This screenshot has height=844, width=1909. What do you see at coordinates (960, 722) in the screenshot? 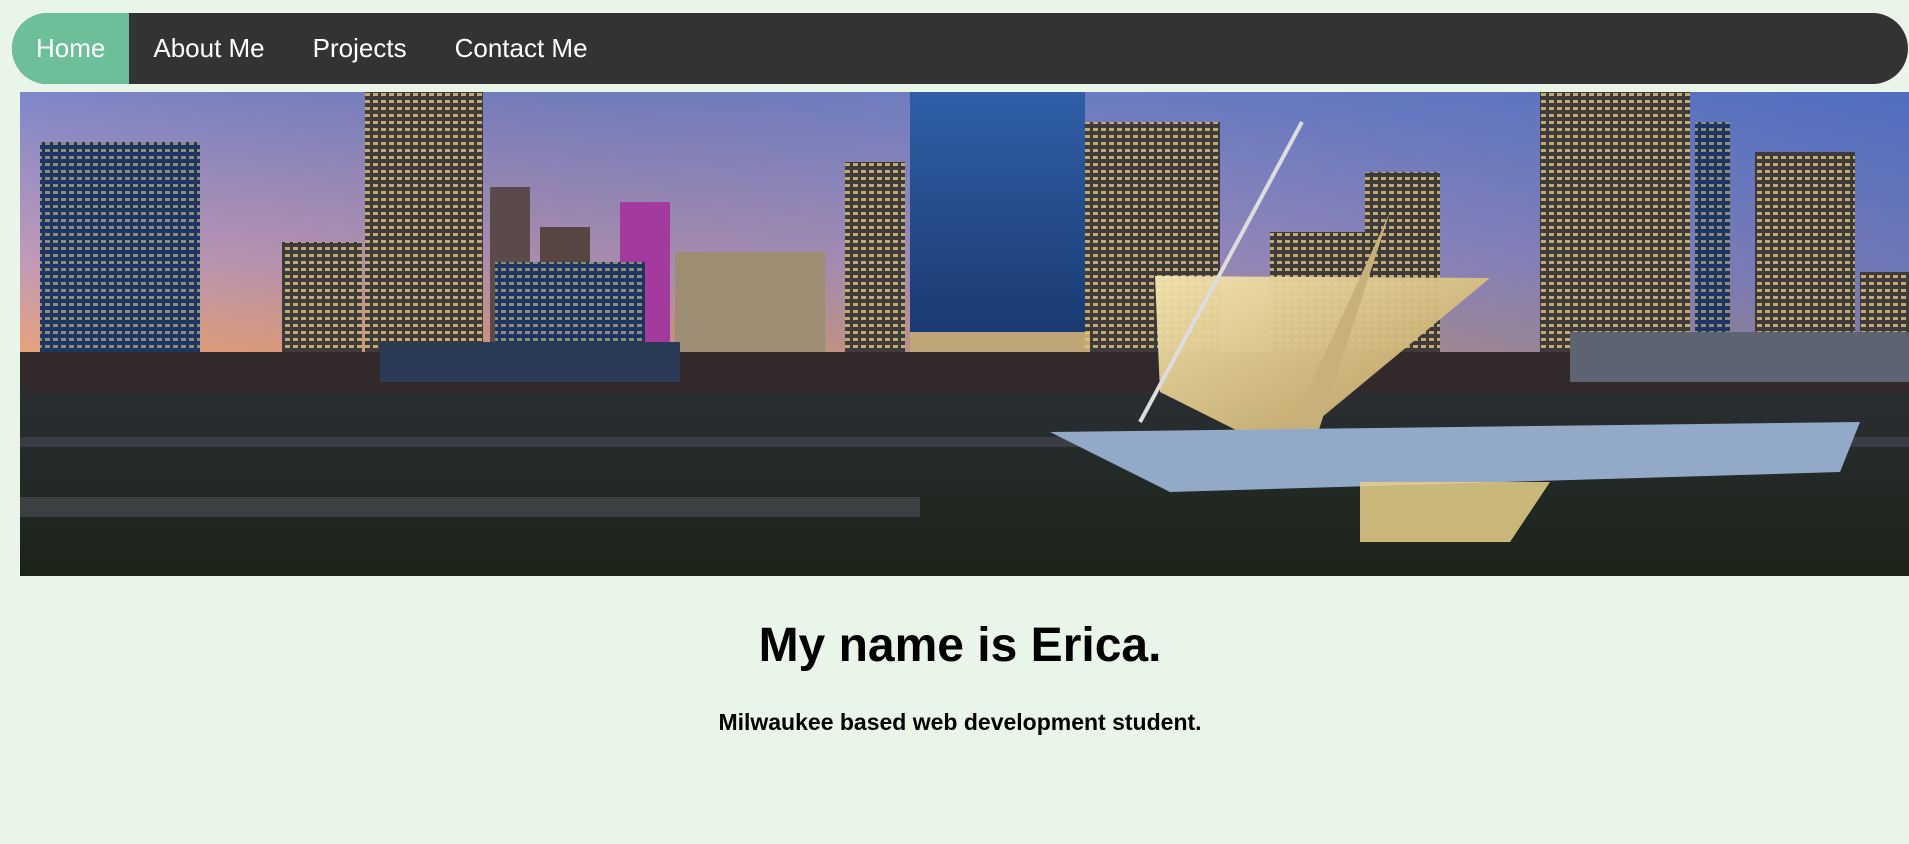
I see `page-subheading: Milwaukee based web development student.` at bounding box center [960, 722].